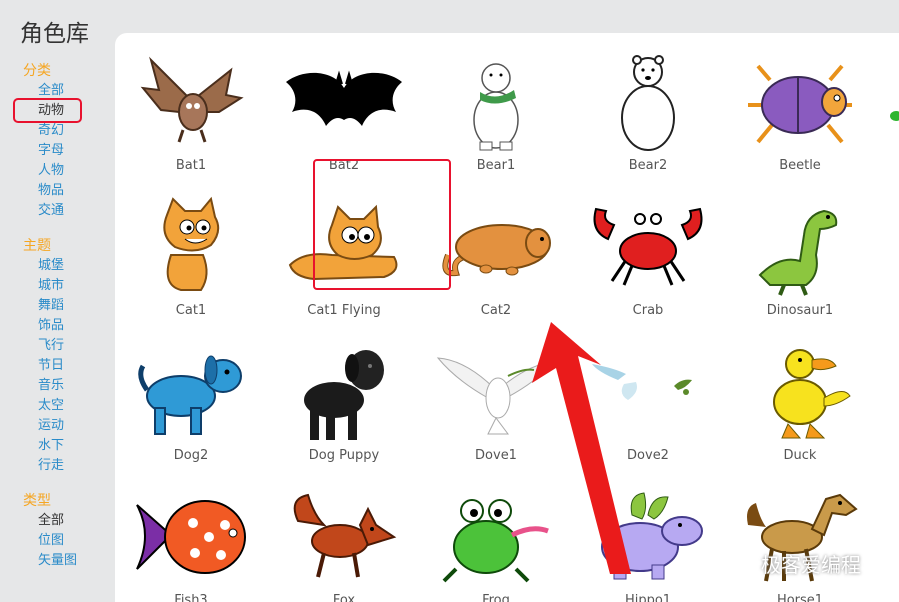  What do you see at coordinates (344, 310) in the screenshot?
I see `sprite-label: Cat1 Flying` at bounding box center [344, 310].